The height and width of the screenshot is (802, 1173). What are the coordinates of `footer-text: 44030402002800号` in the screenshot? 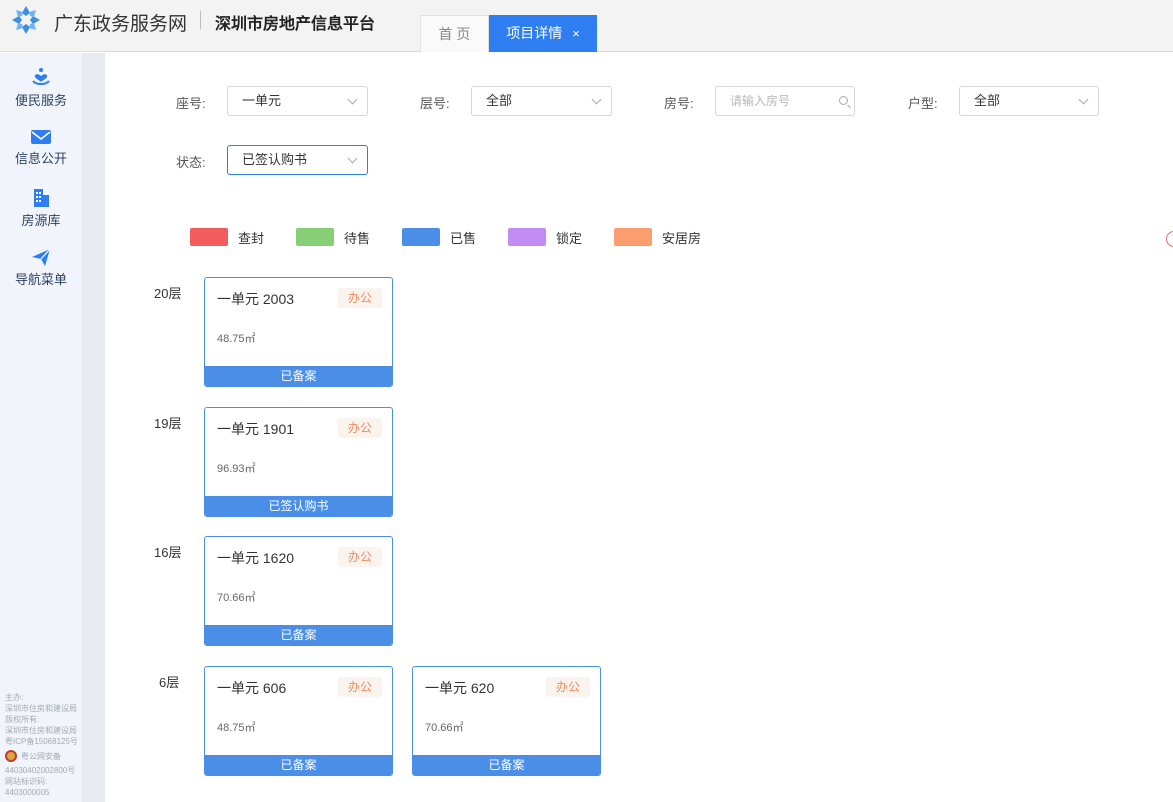 It's located at (40, 770).